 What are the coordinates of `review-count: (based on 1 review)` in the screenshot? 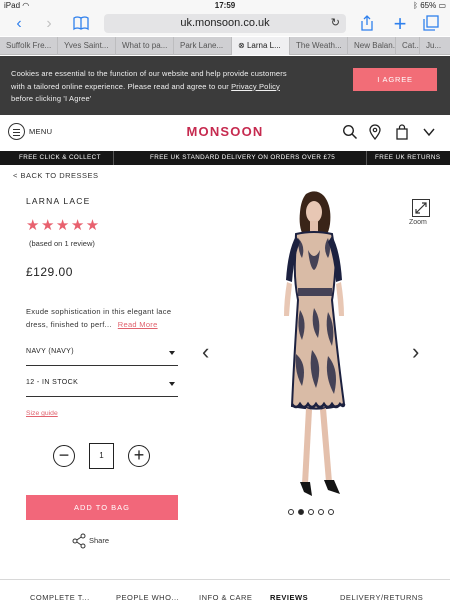 It's located at (62, 243).